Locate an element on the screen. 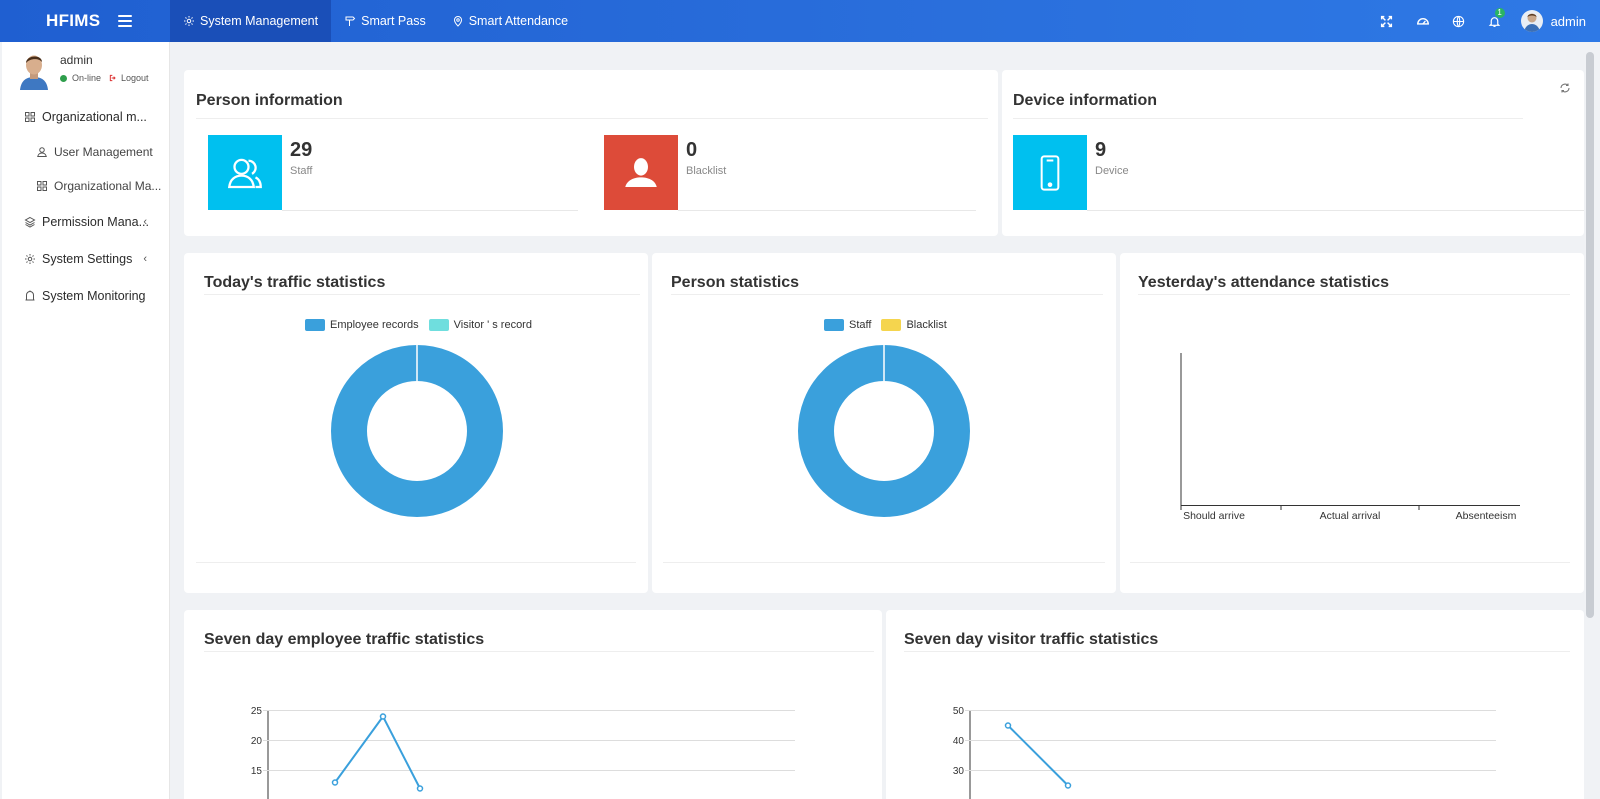  sidebar-item-system-monitoring: System Monitoring is located at coordinates (85, 295).